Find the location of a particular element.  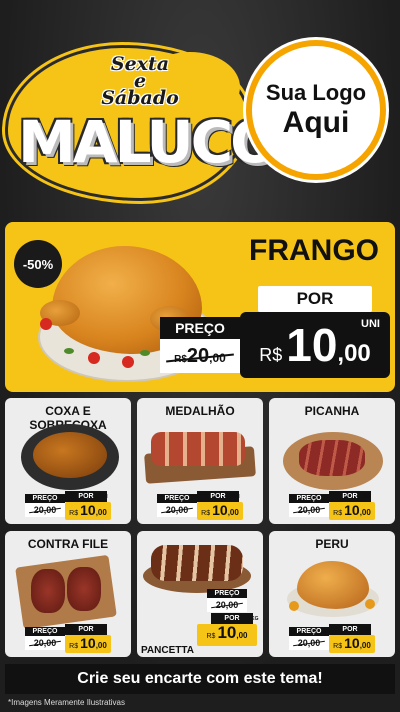

product-card: CONTRA FILE PREÇO 20,00 POR R$ 10 ,00 KG is located at coordinates (68, 594).